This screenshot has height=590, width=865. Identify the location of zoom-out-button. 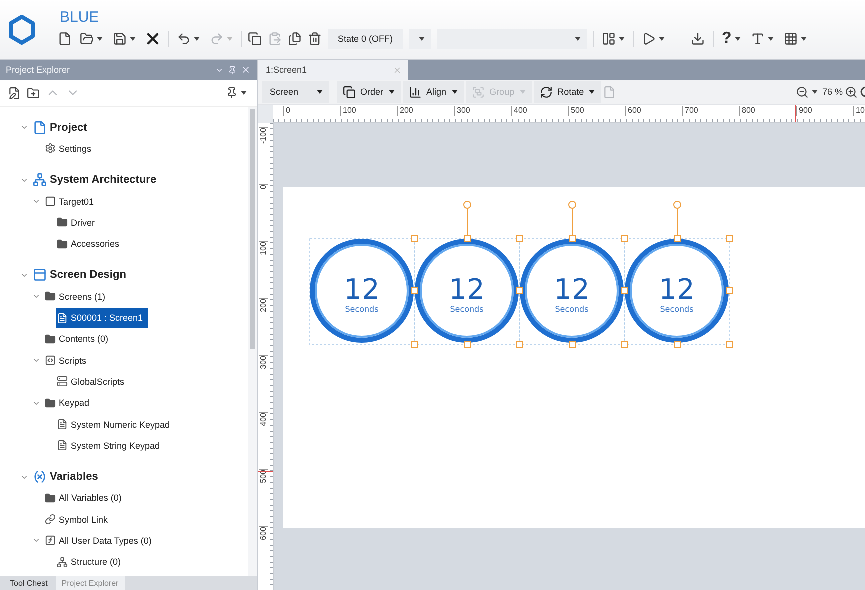
(807, 92).